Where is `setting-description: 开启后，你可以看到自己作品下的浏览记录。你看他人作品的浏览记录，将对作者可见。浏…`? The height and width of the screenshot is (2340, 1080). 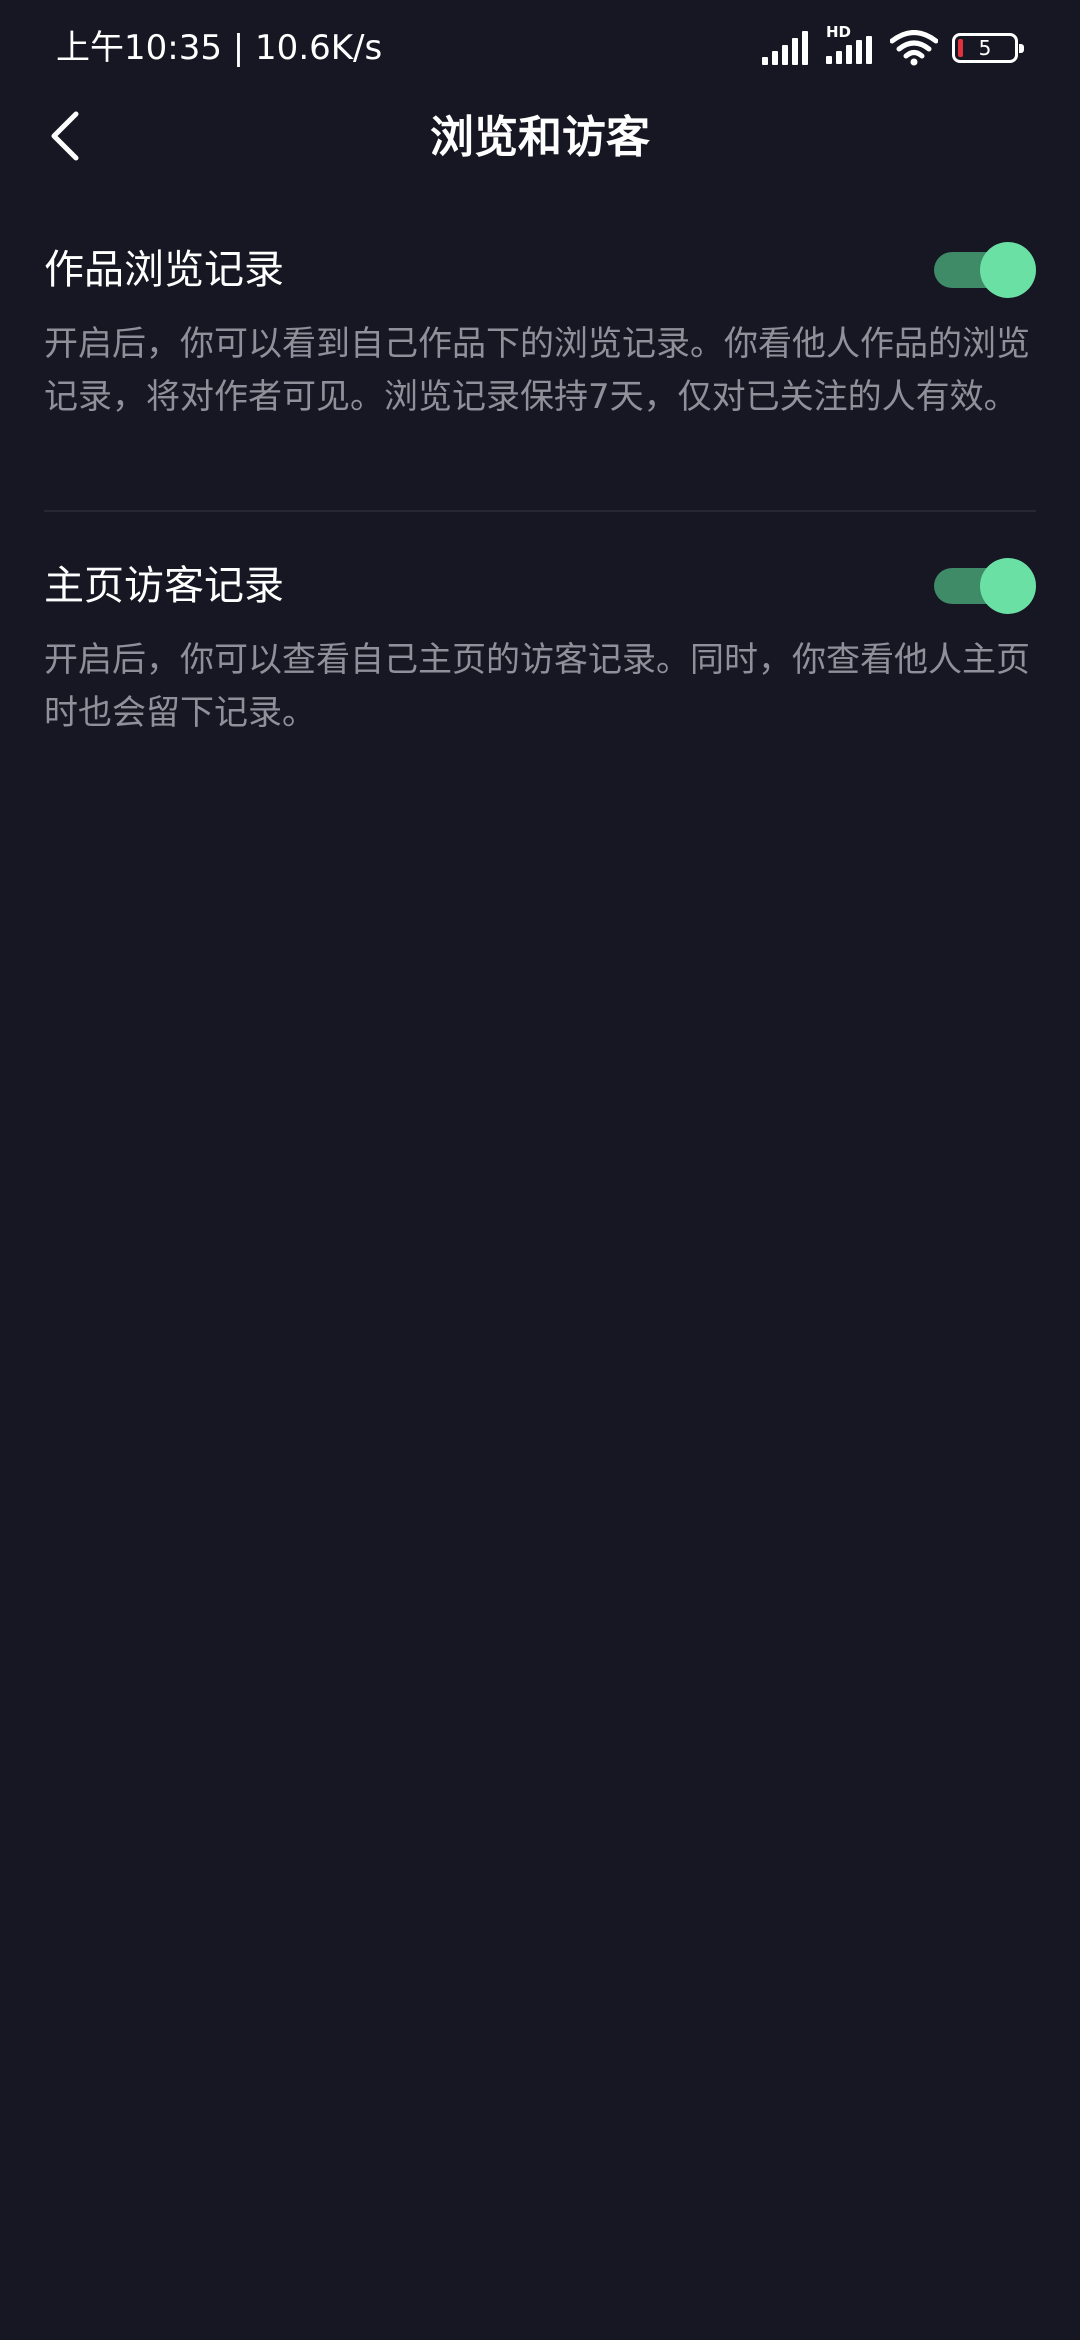
setting-description: 开启后，你可以看到自己作品下的浏览记录。你看他人作品的浏览记录，将对作者可见。浏… is located at coordinates (537, 370).